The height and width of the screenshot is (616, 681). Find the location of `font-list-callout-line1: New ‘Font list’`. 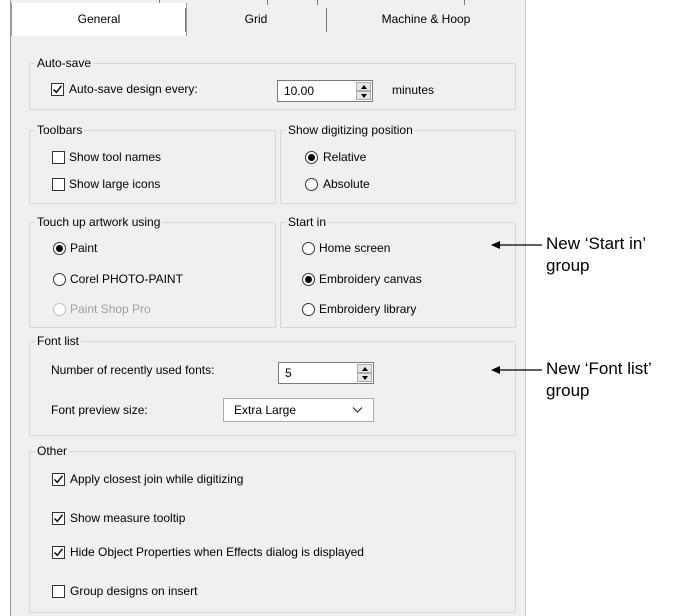

font-list-callout-line1: New ‘Font list’ is located at coordinates (599, 368).